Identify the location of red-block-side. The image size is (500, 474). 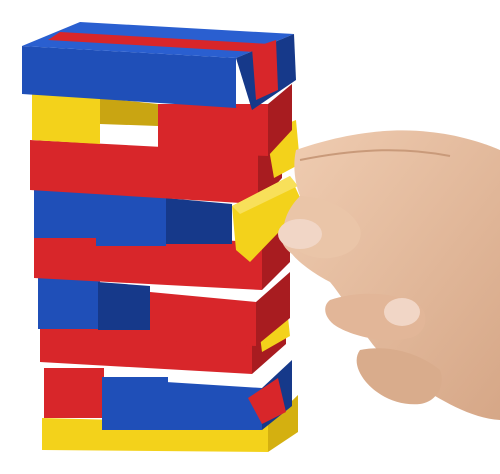
(265, 70).